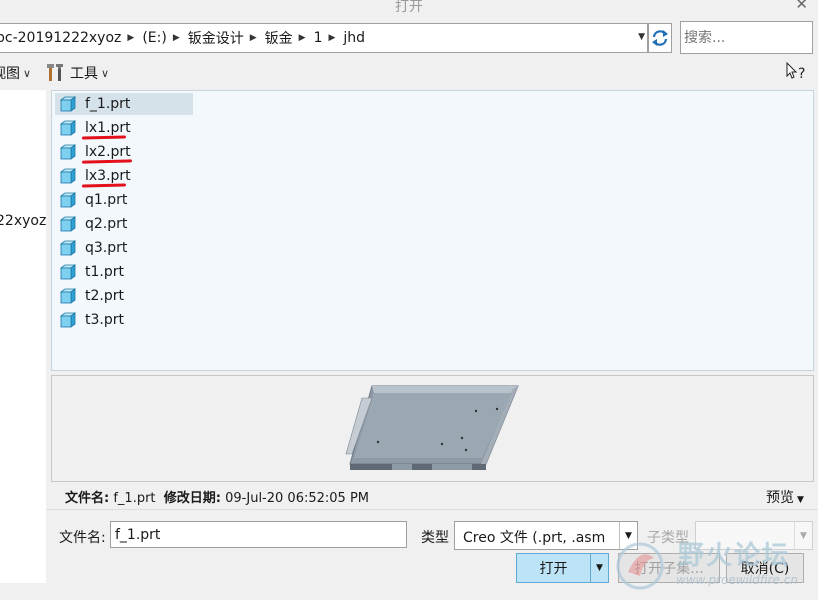 The height and width of the screenshot is (600, 818). I want to click on file-type-select: Creo 文件 (.prt, .asm ▼, so click(546, 535).